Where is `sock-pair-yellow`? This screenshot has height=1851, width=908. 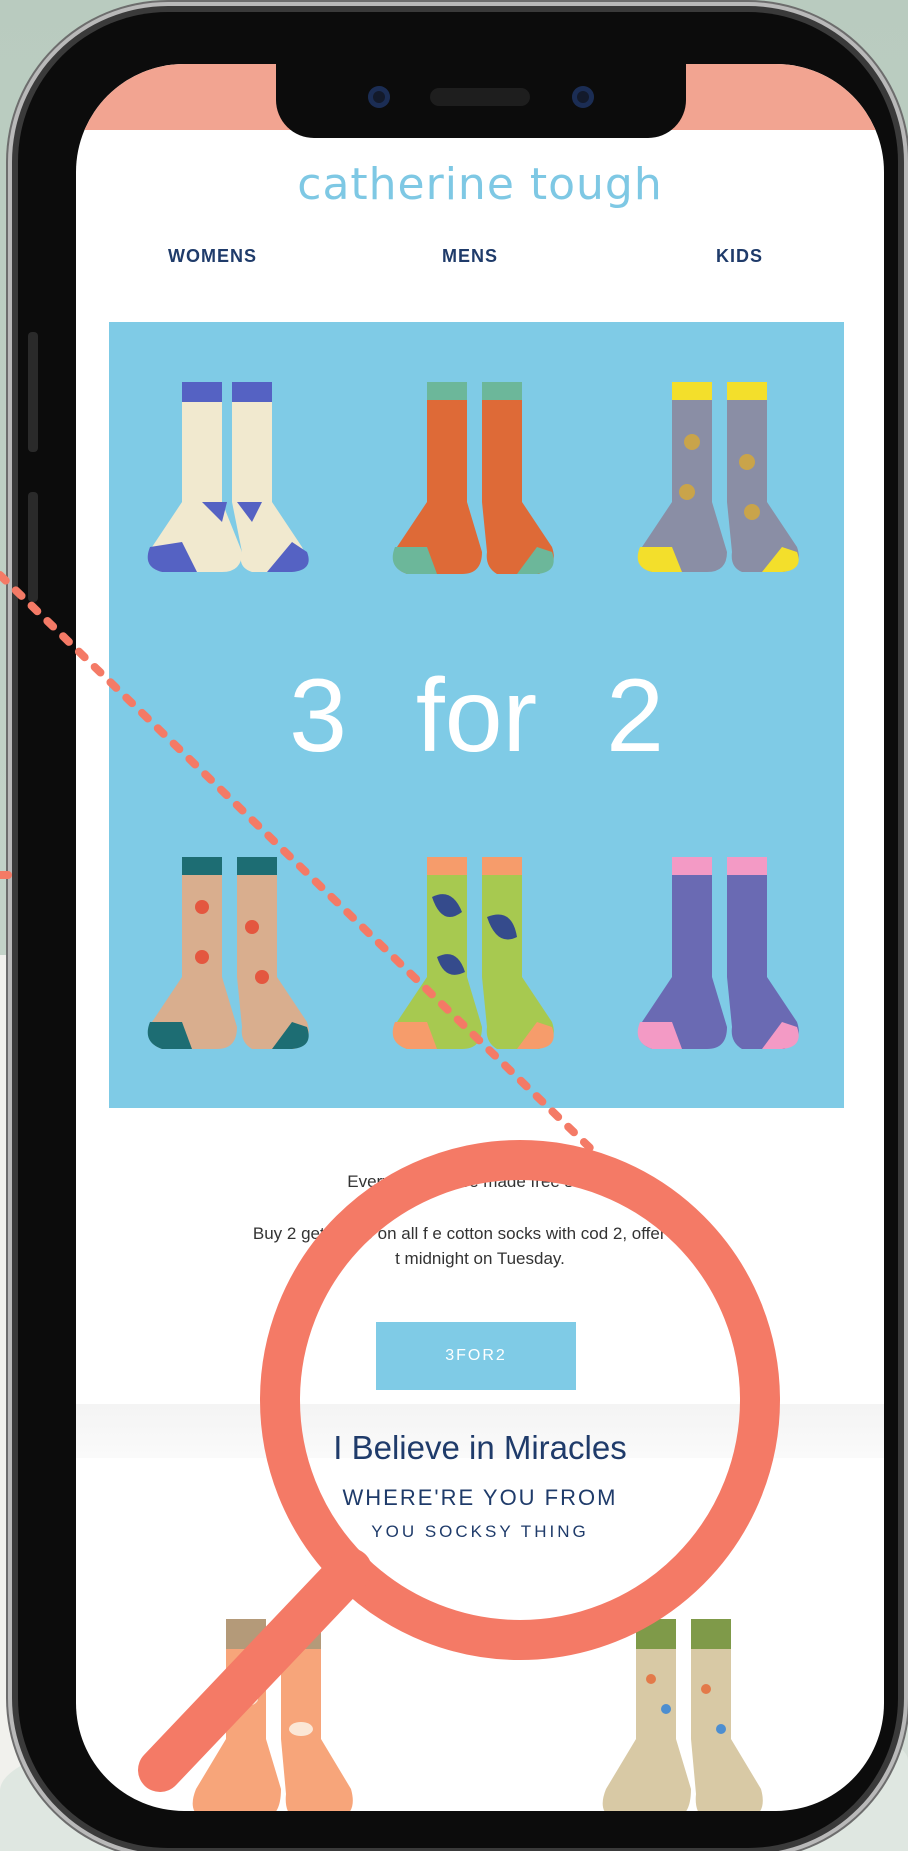
sock-pair-yellow is located at coordinates (718, 477).